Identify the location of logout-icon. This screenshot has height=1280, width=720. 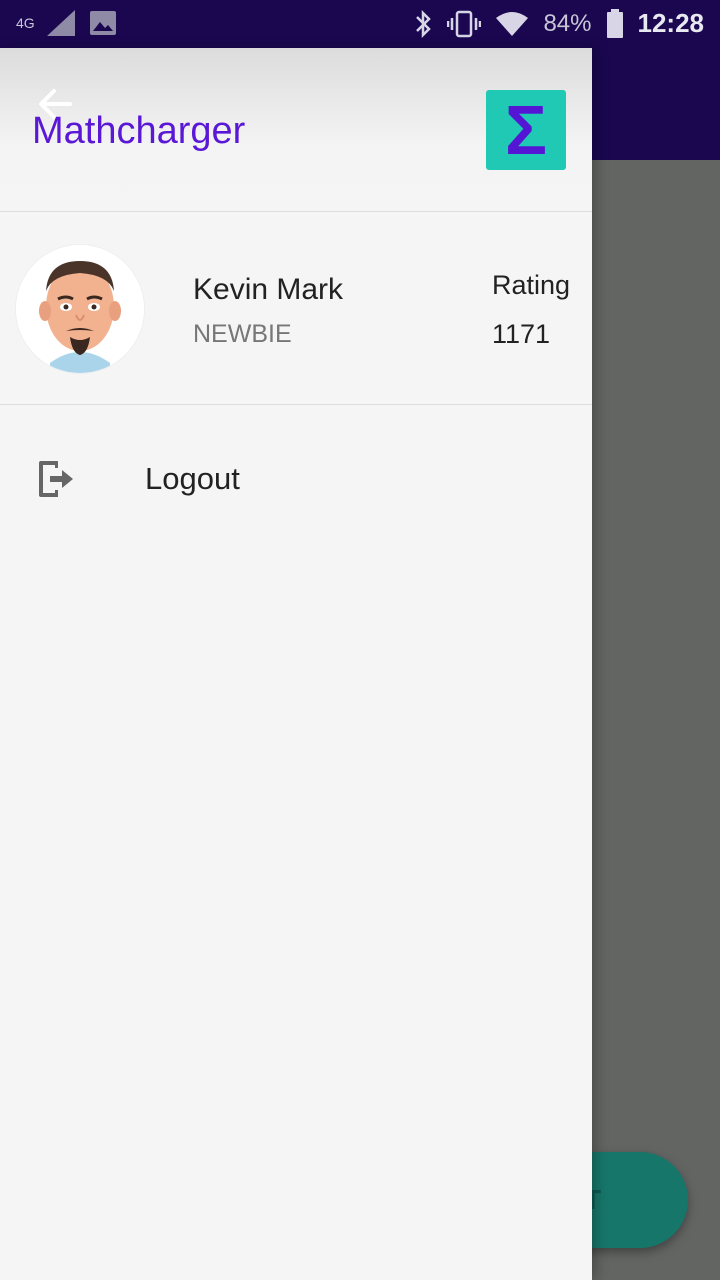
(56, 479).